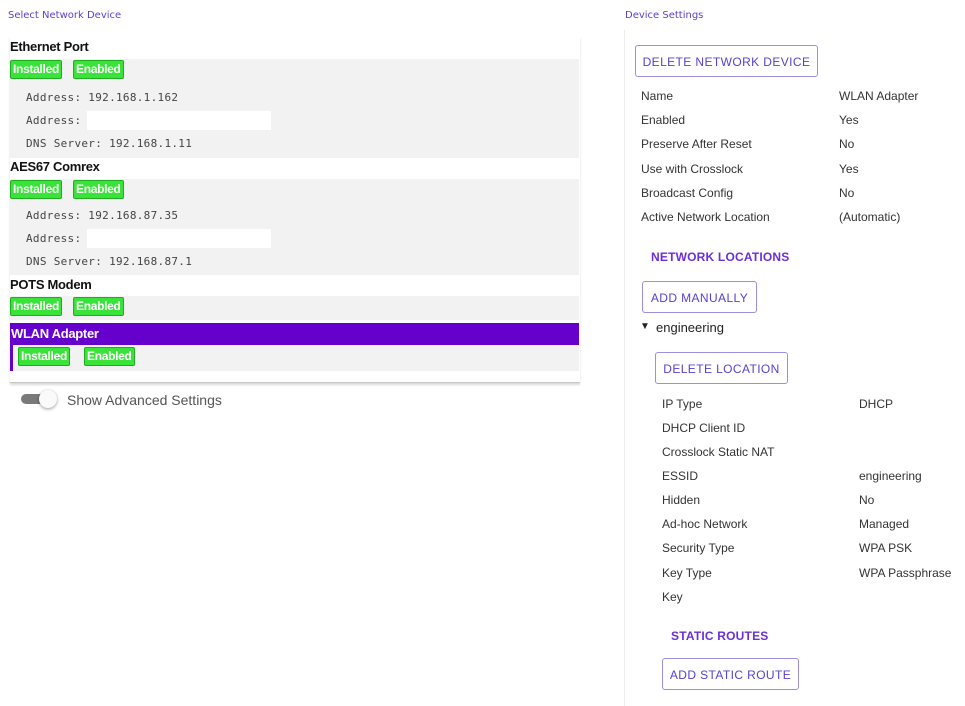 The width and height of the screenshot is (965, 706). Describe the element at coordinates (102, 97) in the screenshot. I see `device-address: Address: 192.168.1.162` at that location.